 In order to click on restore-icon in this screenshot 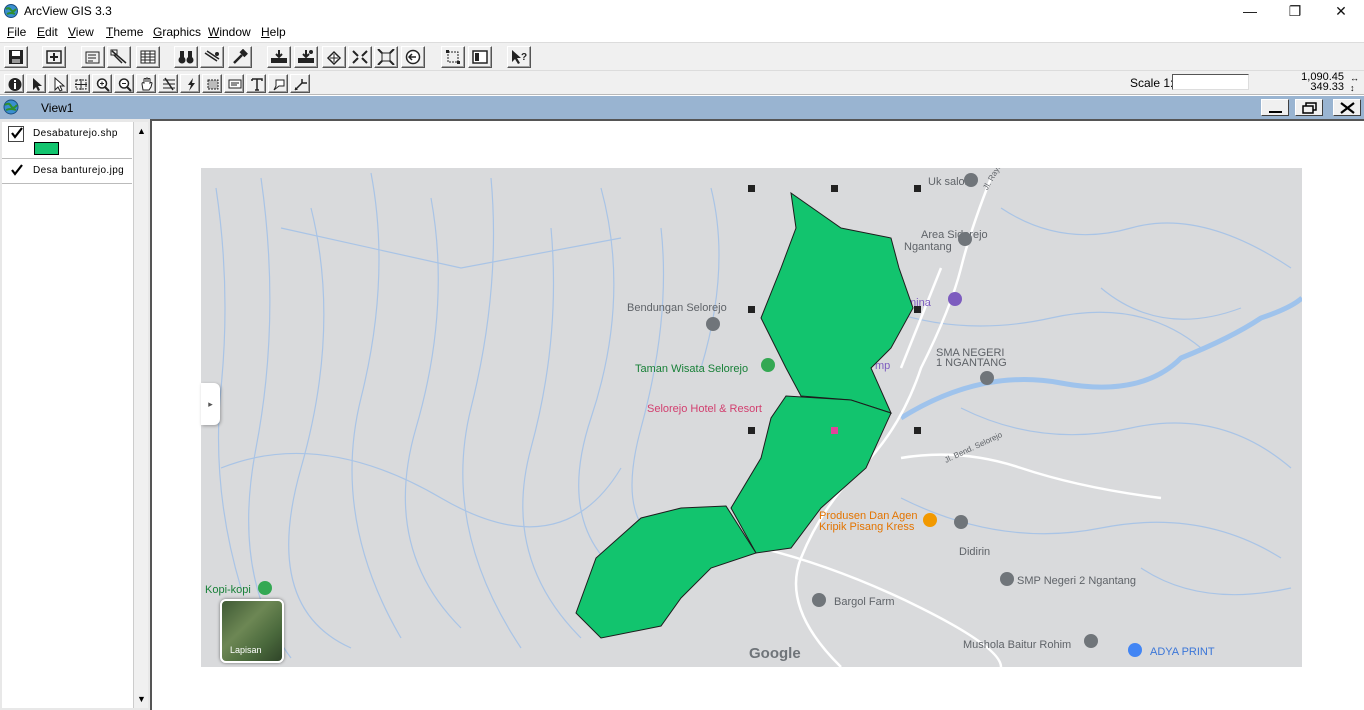, I will do `click(1309, 108)`.